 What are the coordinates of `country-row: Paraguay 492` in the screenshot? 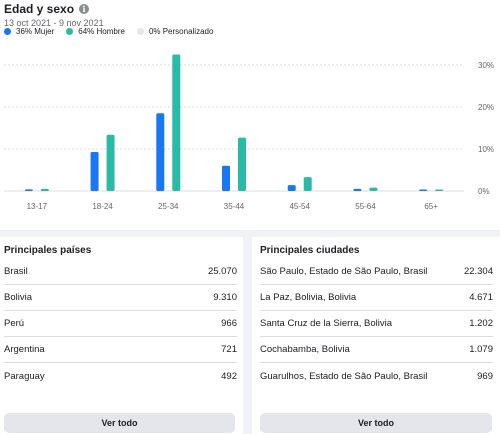 It's located at (120, 376).